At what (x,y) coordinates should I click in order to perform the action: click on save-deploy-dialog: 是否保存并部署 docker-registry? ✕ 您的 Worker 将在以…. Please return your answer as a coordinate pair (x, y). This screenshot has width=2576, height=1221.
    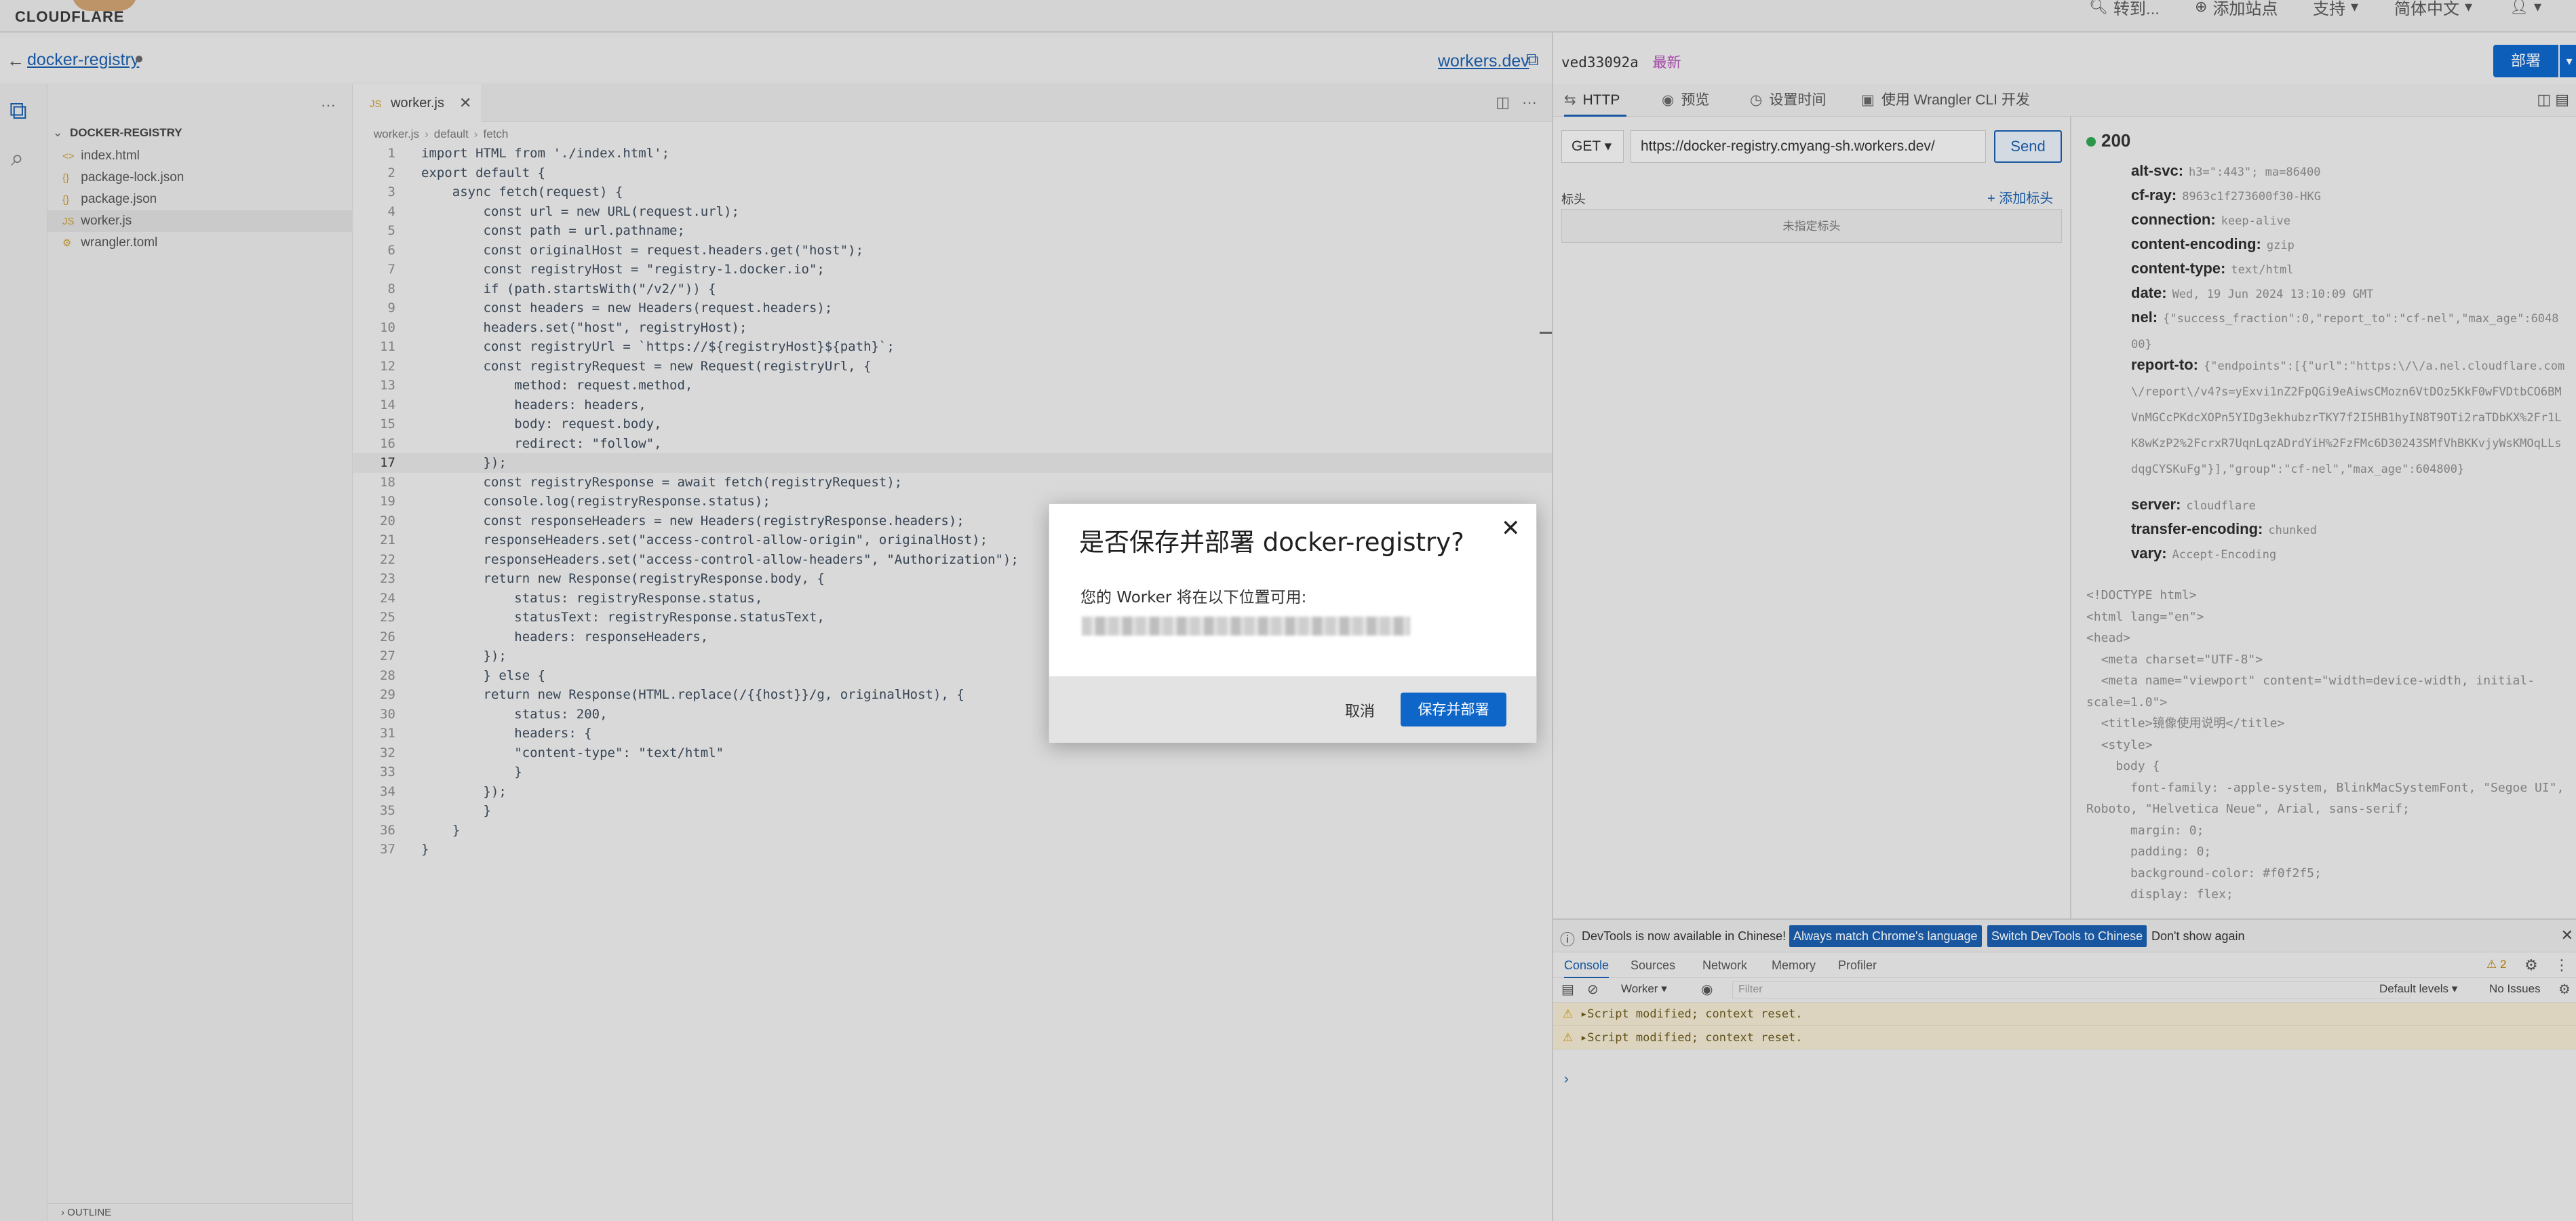
    Looking at the image, I should click on (1293, 623).